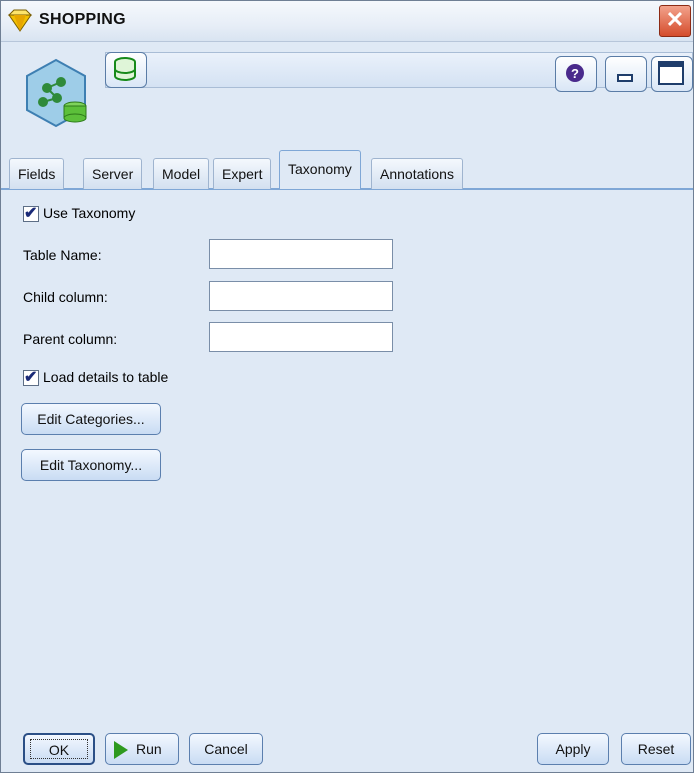 The width and height of the screenshot is (694, 773). Describe the element at coordinates (320, 169) in the screenshot. I see `tab-taxonomy: Taxonomy` at that location.